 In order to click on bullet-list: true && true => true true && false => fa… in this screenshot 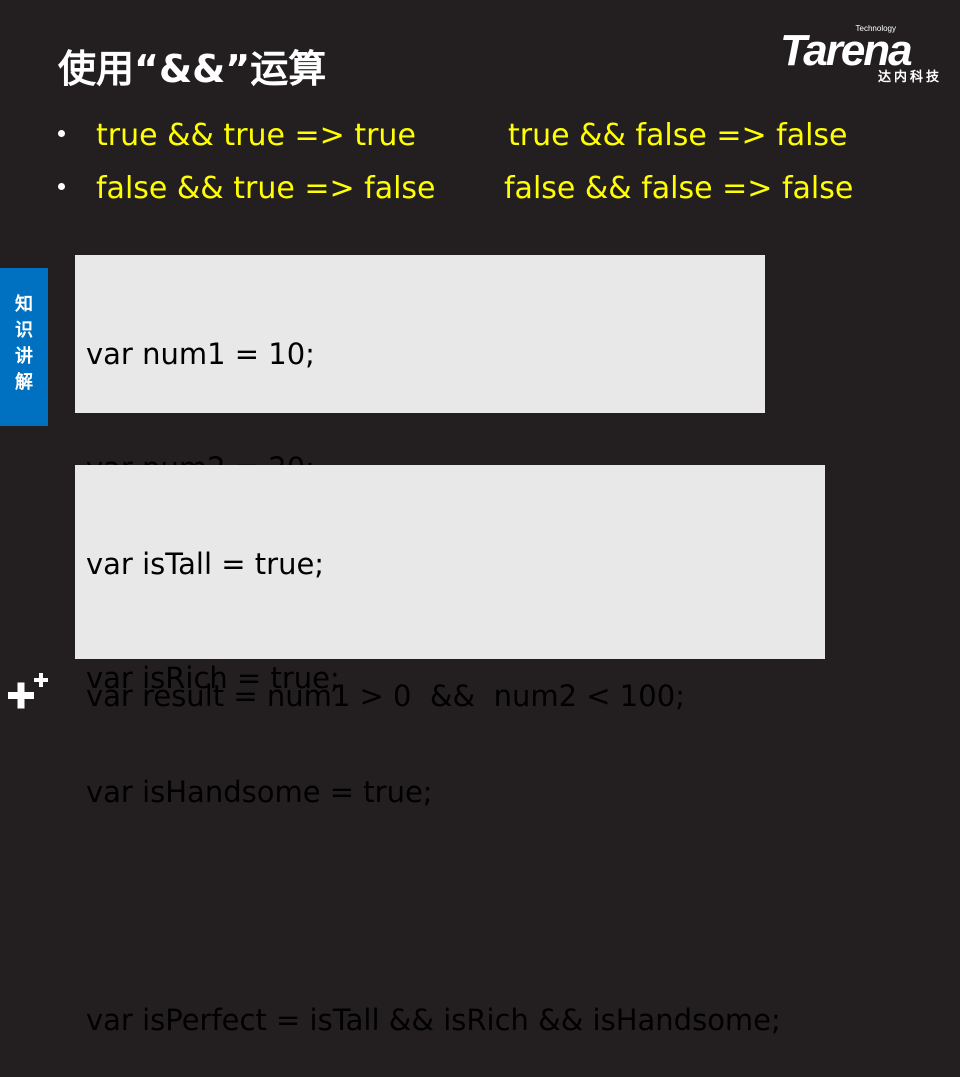, I will do `click(498, 171)`.